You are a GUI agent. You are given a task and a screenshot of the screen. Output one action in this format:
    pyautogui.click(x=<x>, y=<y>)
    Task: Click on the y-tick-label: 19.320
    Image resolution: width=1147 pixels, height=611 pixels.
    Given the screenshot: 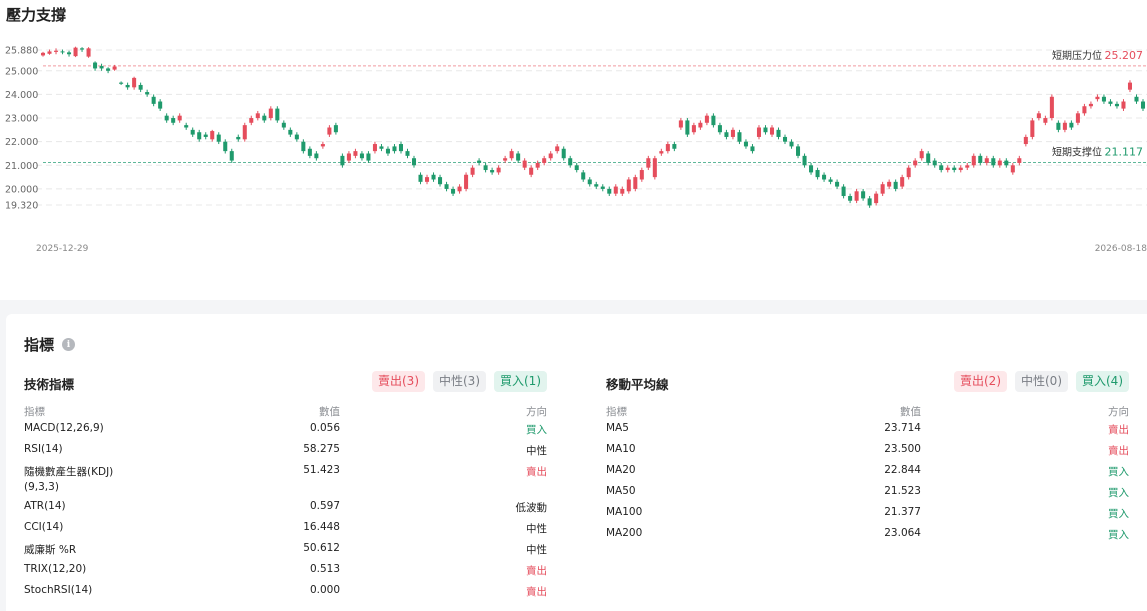 What is the action you would take?
    pyautogui.click(x=21, y=206)
    